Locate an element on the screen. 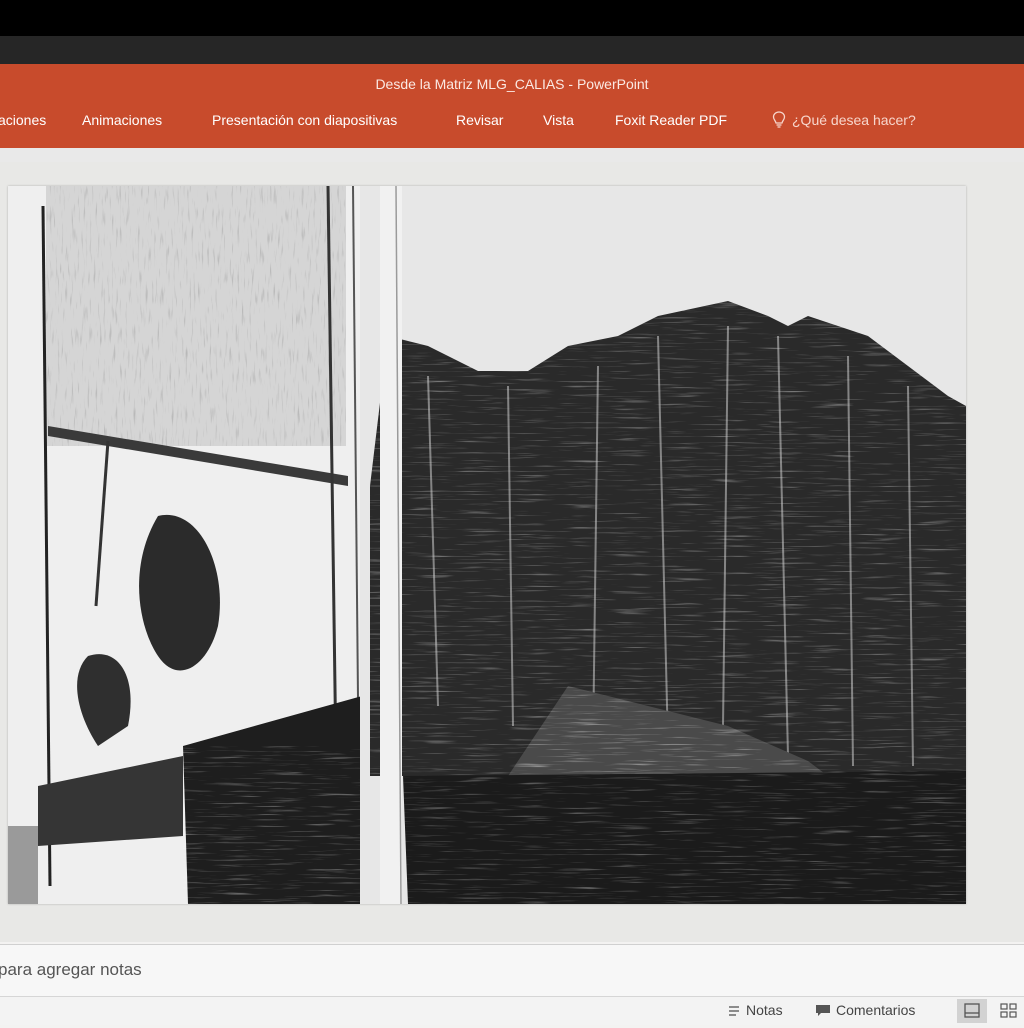  notes-button-label: Notas is located at coordinates (764, 1010).